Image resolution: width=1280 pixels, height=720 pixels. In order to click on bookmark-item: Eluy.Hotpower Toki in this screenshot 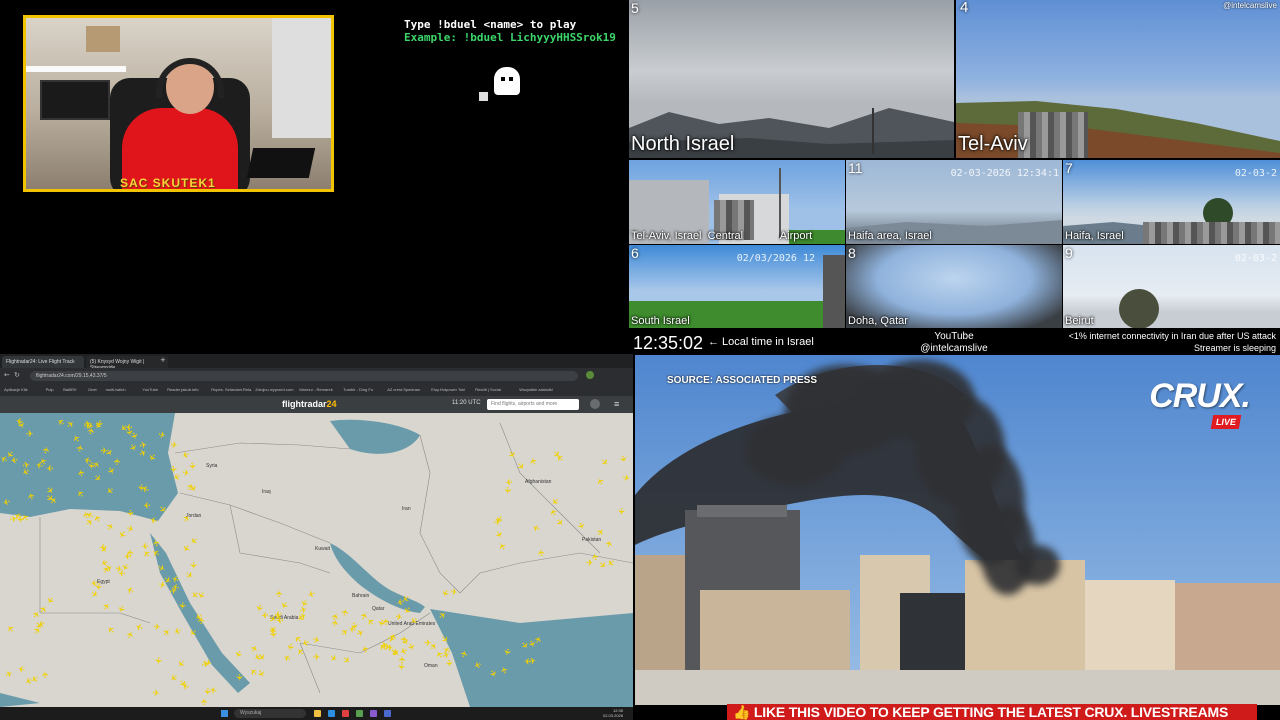, I will do `click(448, 389)`.